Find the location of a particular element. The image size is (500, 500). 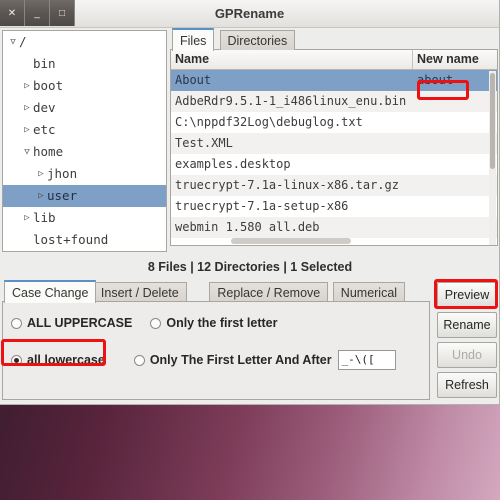

tree-item: ▷ boot is located at coordinates (84, 86).